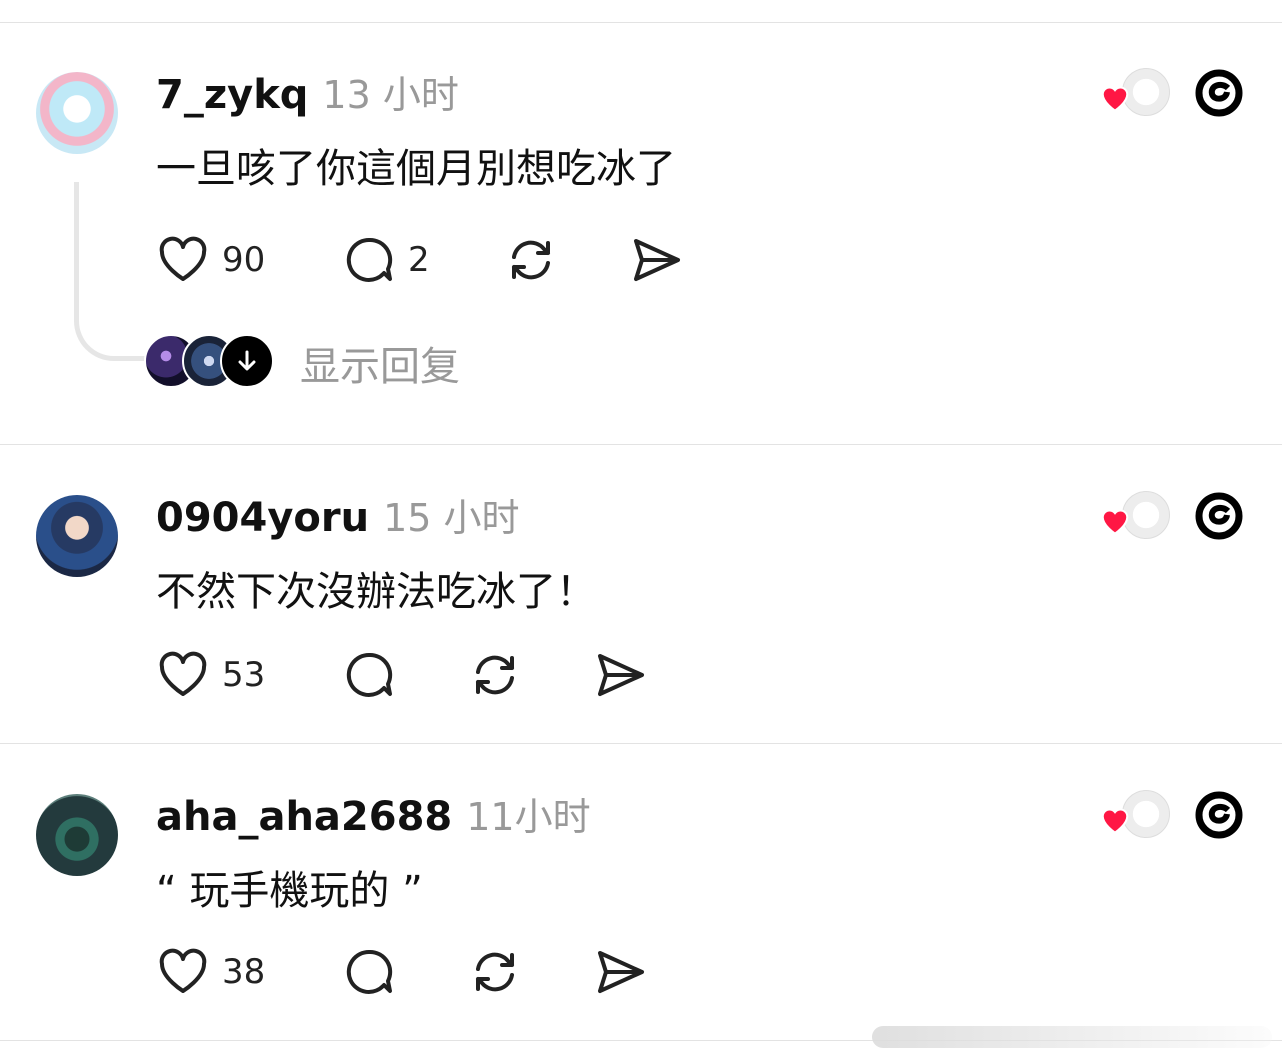 Image resolution: width=1282 pixels, height=1064 pixels. Describe the element at coordinates (262, 518) in the screenshot. I see `username: 0904yoru` at that location.